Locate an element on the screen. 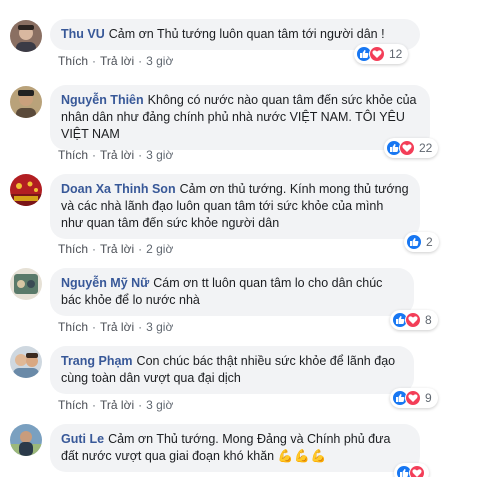 This screenshot has height=477, width=479. comment-author: Nguyễn Thiên is located at coordinates (102, 100).